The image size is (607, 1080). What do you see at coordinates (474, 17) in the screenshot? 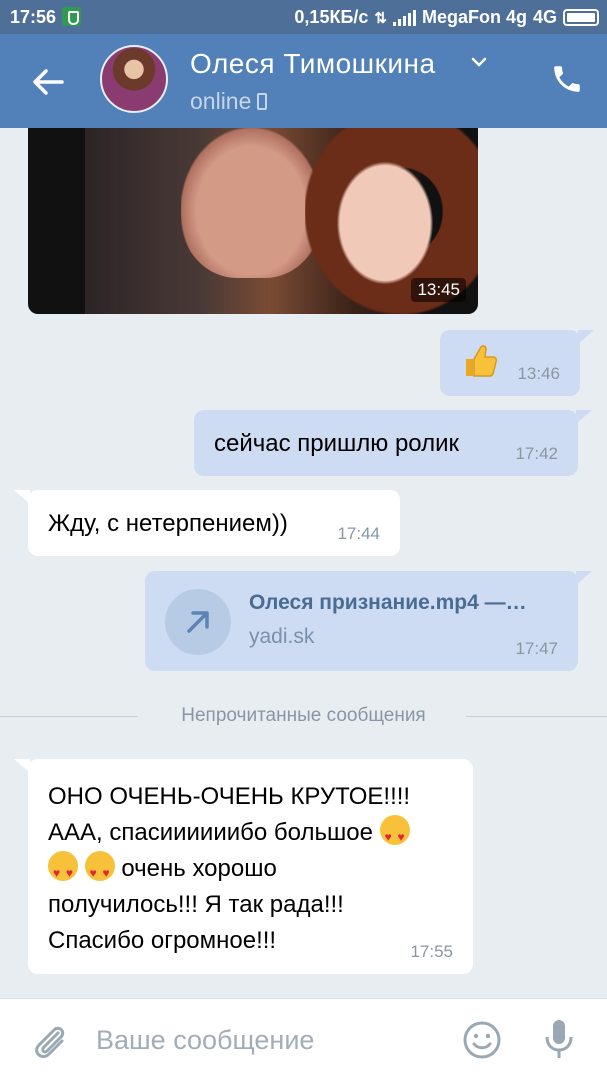
I see `carrier-name: MegaFon 4g` at bounding box center [474, 17].